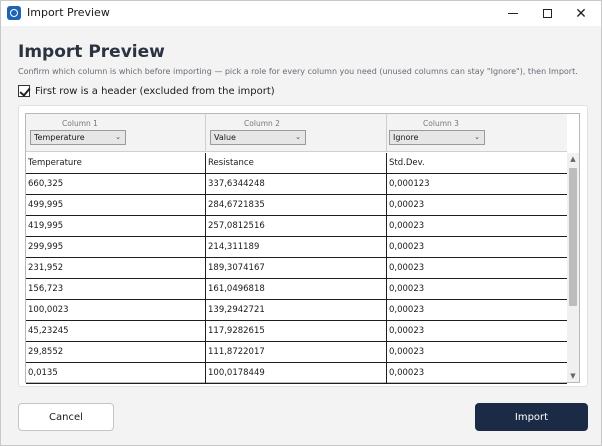 The height and width of the screenshot is (446, 602). I want to click on table-cell: Resistance, so click(296, 163).